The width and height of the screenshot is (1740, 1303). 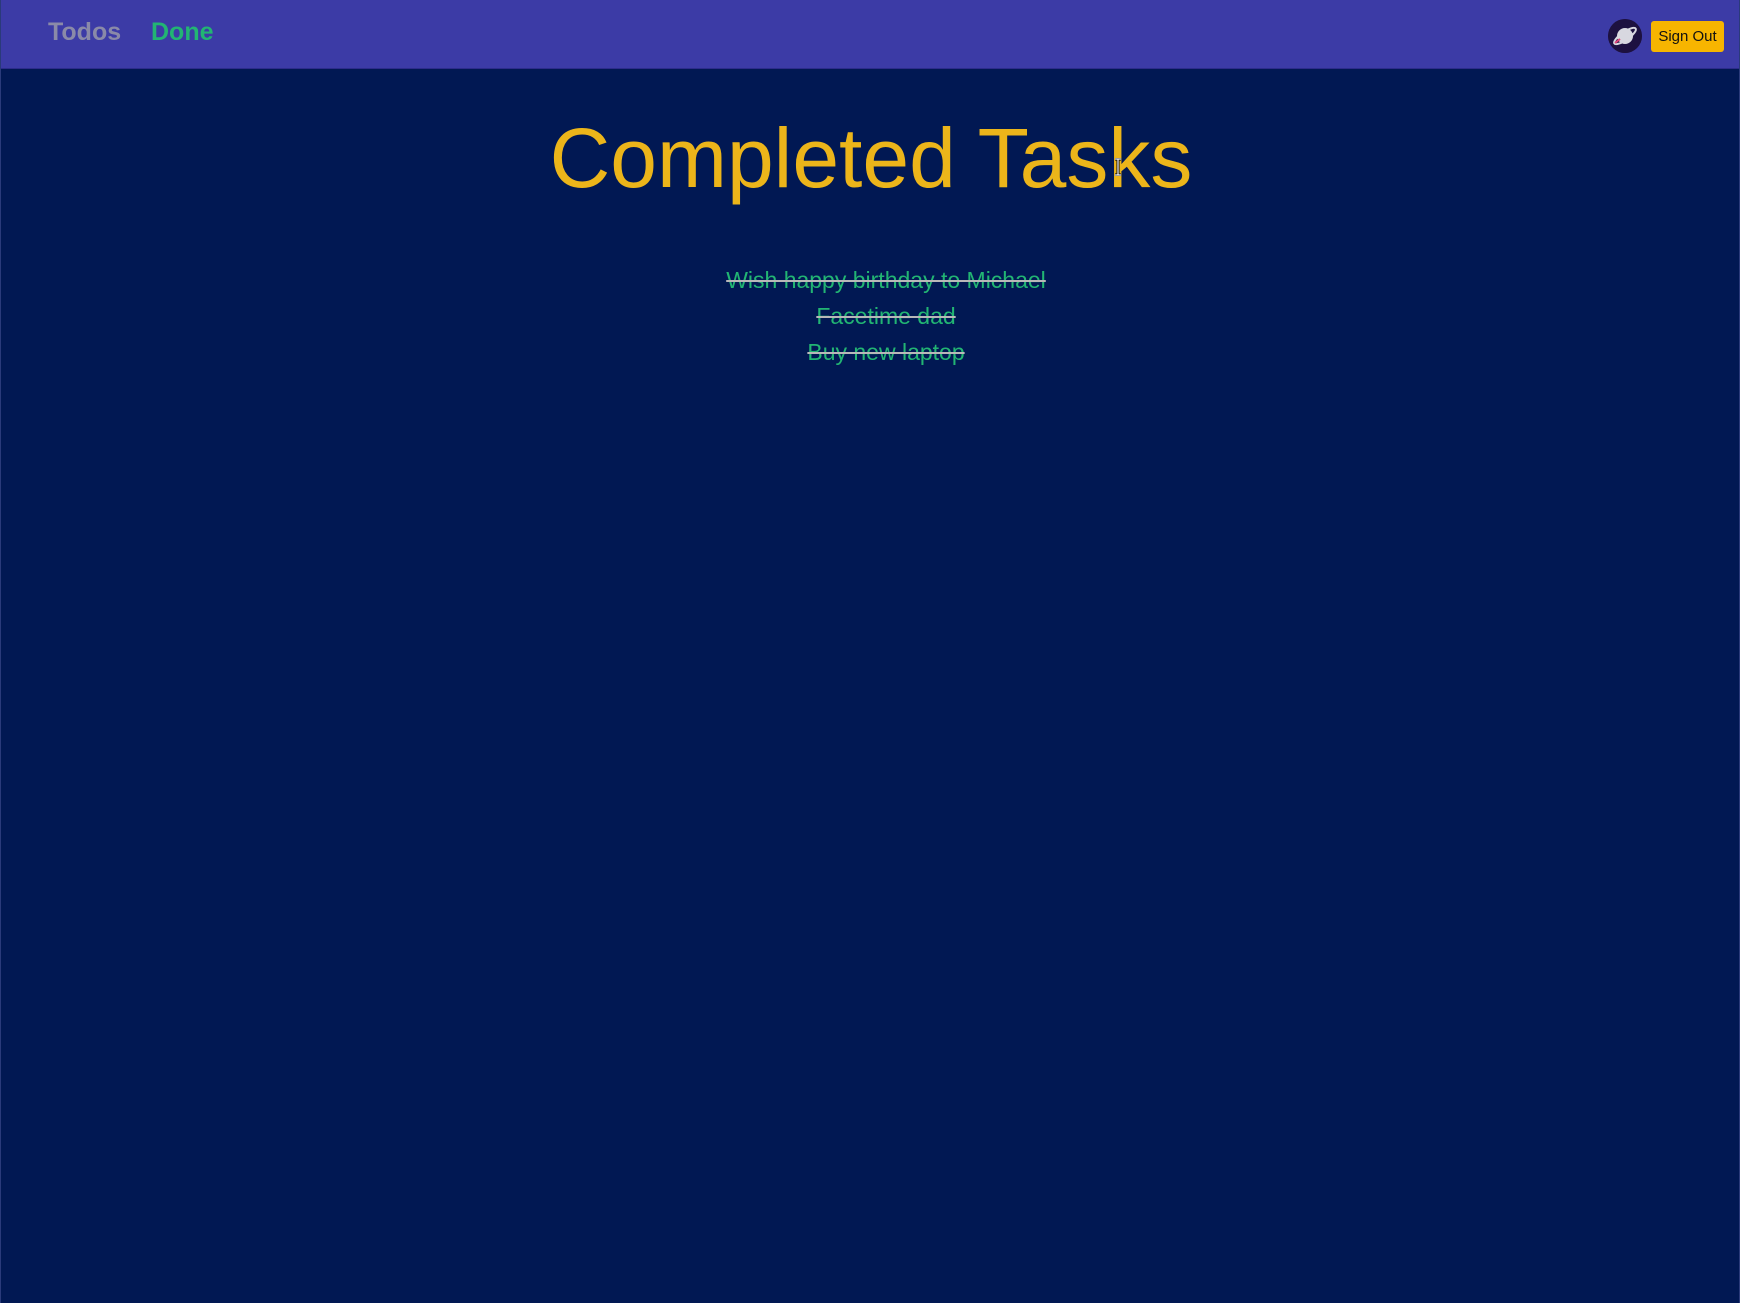 I want to click on task-item: Wish happy birthday to Michael, so click(x=870, y=280).